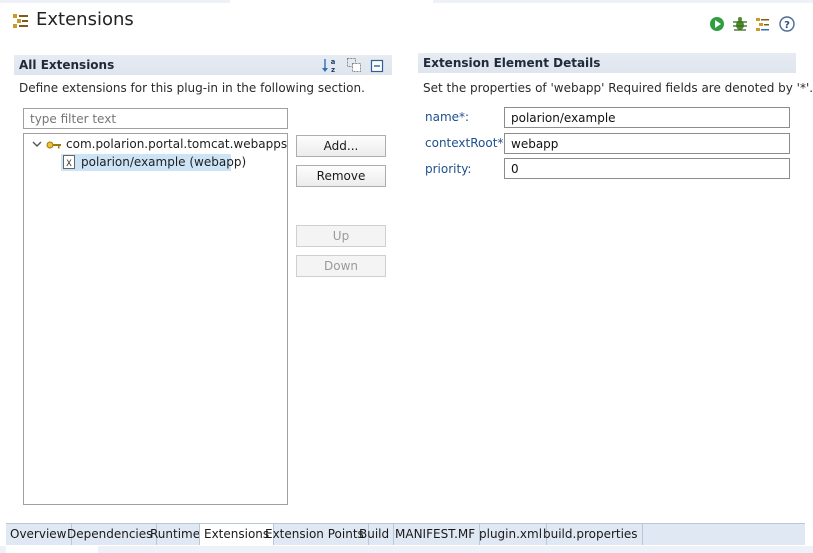  What do you see at coordinates (54, 145) in the screenshot?
I see `extension-point-icon` at bounding box center [54, 145].